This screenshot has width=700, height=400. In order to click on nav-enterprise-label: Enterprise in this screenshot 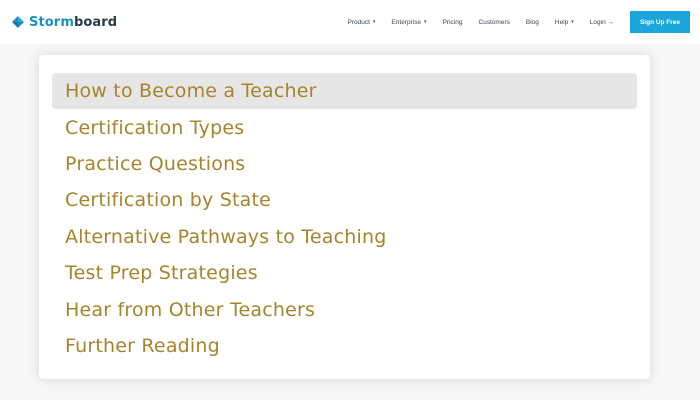, I will do `click(406, 22)`.